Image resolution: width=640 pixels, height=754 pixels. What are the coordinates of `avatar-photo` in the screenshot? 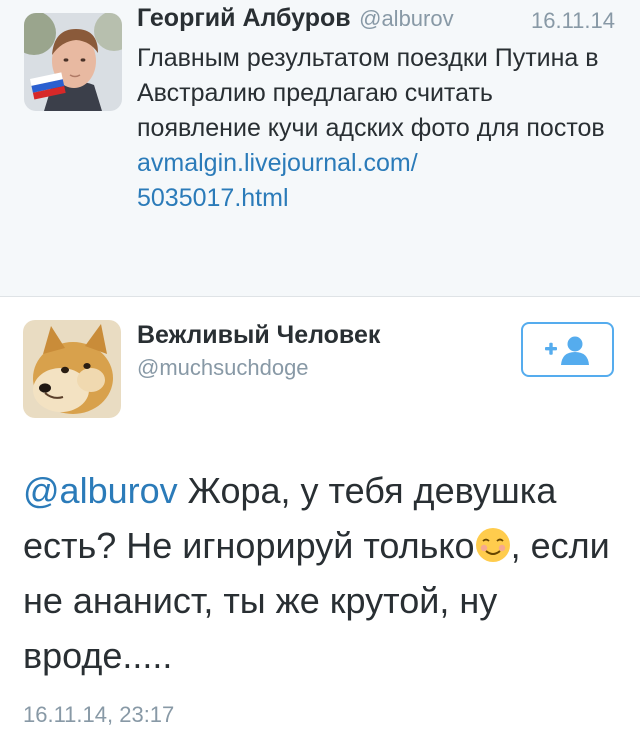 It's located at (73, 62).